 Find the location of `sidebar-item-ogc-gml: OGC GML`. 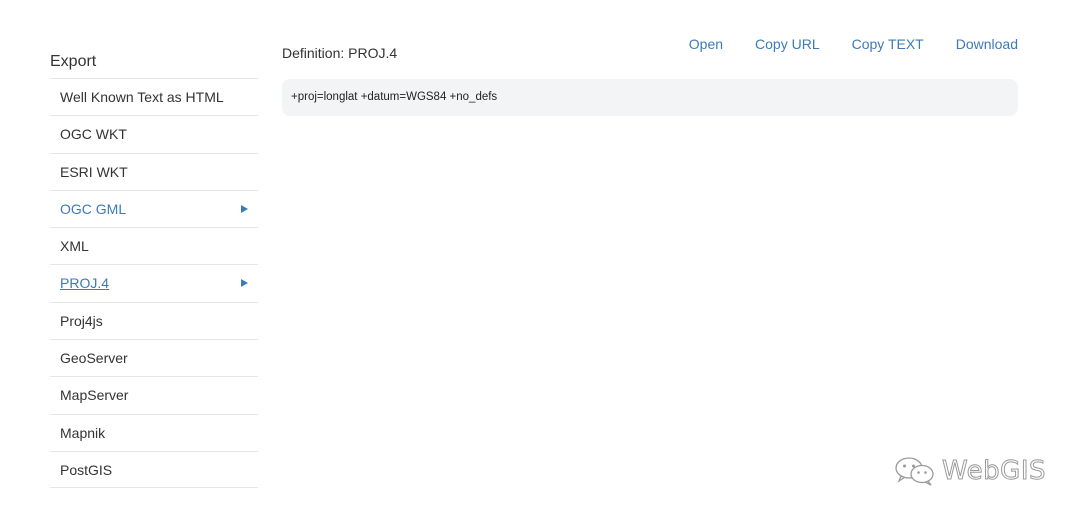

sidebar-item-ogc-gml: OGC GML is located at coordinates (154, 208).